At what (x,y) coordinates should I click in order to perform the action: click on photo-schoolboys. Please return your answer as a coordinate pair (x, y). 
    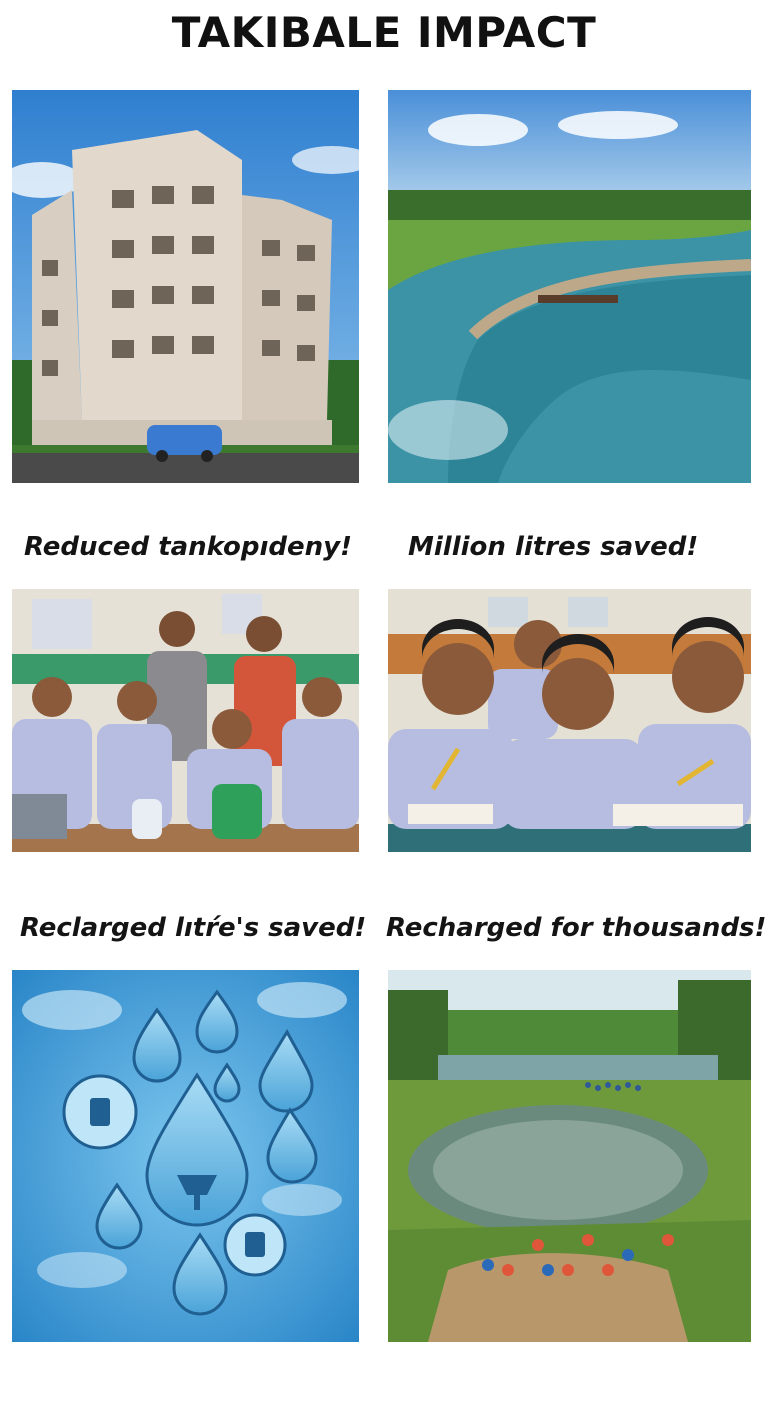
    Looking at the image, I should click on (569, 720).